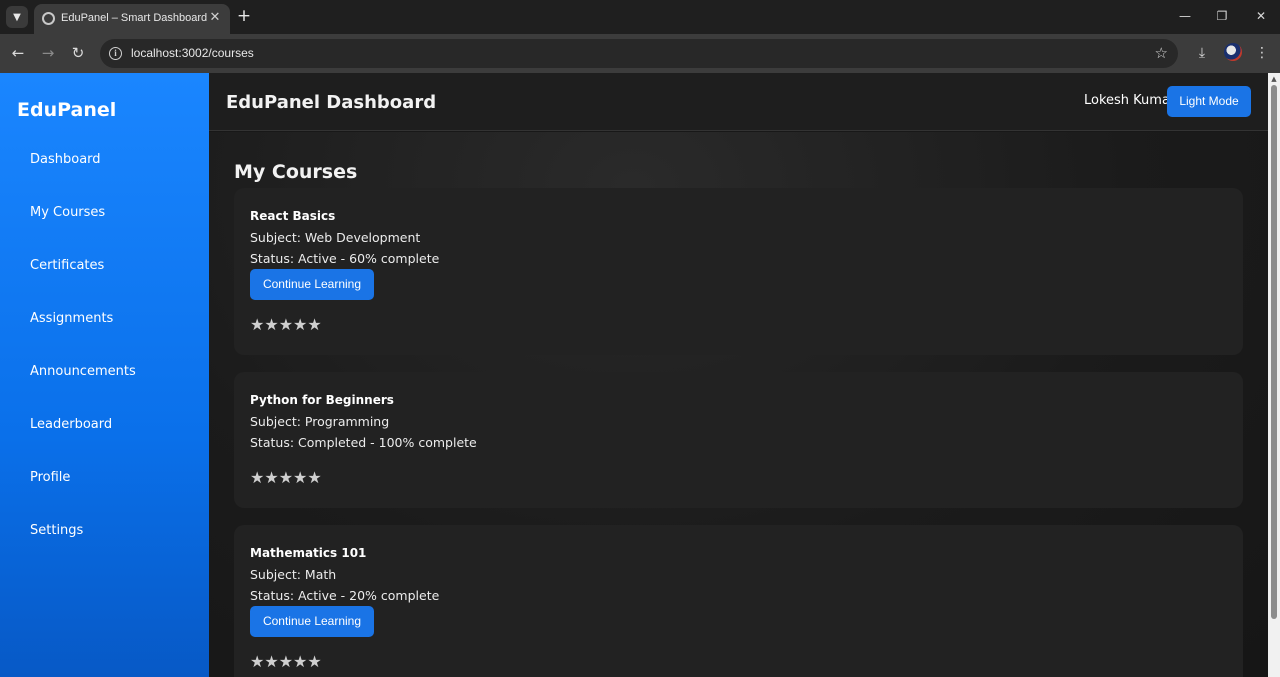 Image resolution: width=1280 pixels, height=677 pixels. I want to click on forward-arrow-icon: →, so click(48, 53).